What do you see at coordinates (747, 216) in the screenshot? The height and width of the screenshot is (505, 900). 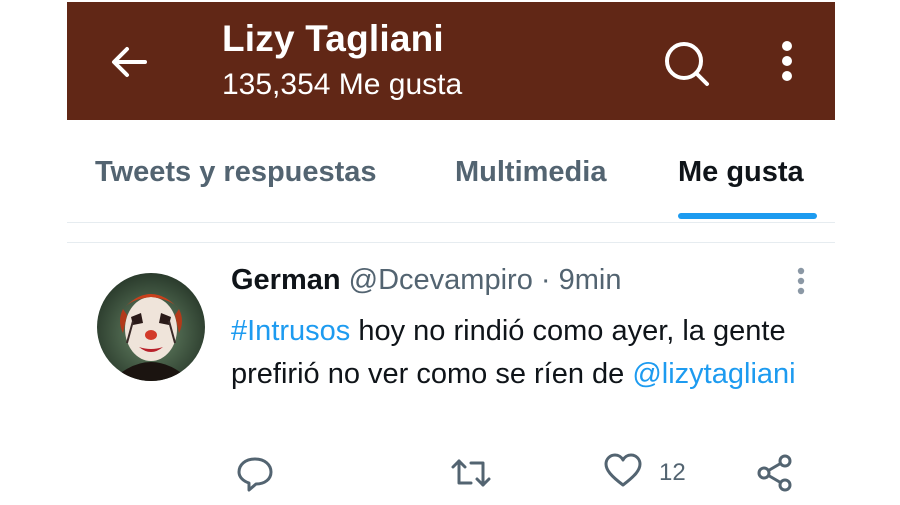 I see `active-tab-indicator` at bounding box center [747, 216].